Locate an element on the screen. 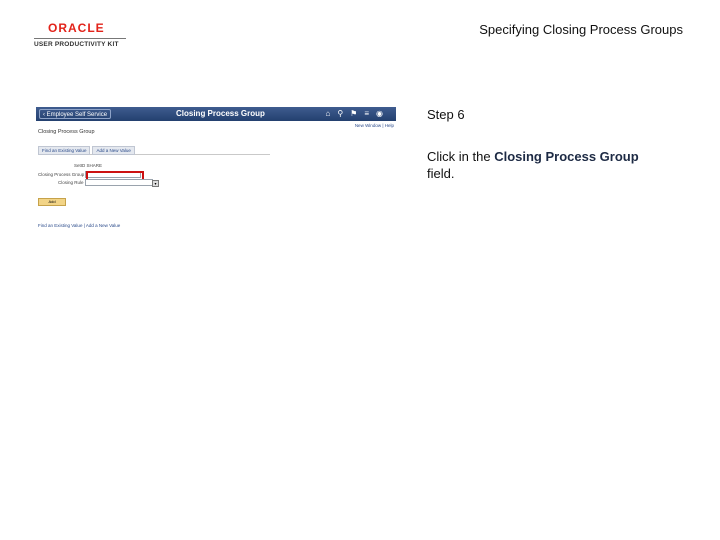  tab-find-existing-value: Find an Existing Value is located at coordinates (64, 150).